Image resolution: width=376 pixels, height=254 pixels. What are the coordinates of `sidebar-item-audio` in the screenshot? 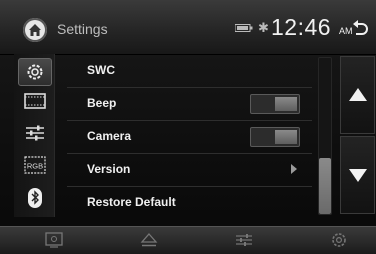 It's located at (34, 133).